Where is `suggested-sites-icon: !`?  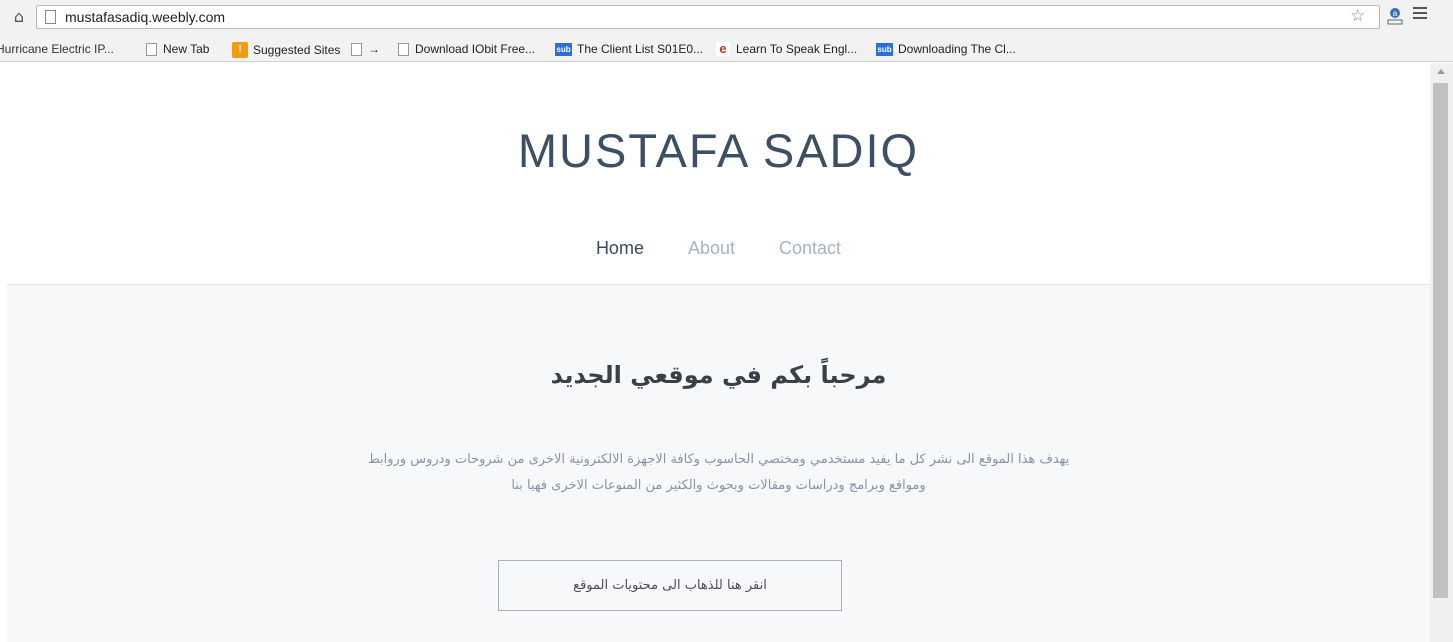
suggested-sites-icon: ! is located at coordinates (240, 50).